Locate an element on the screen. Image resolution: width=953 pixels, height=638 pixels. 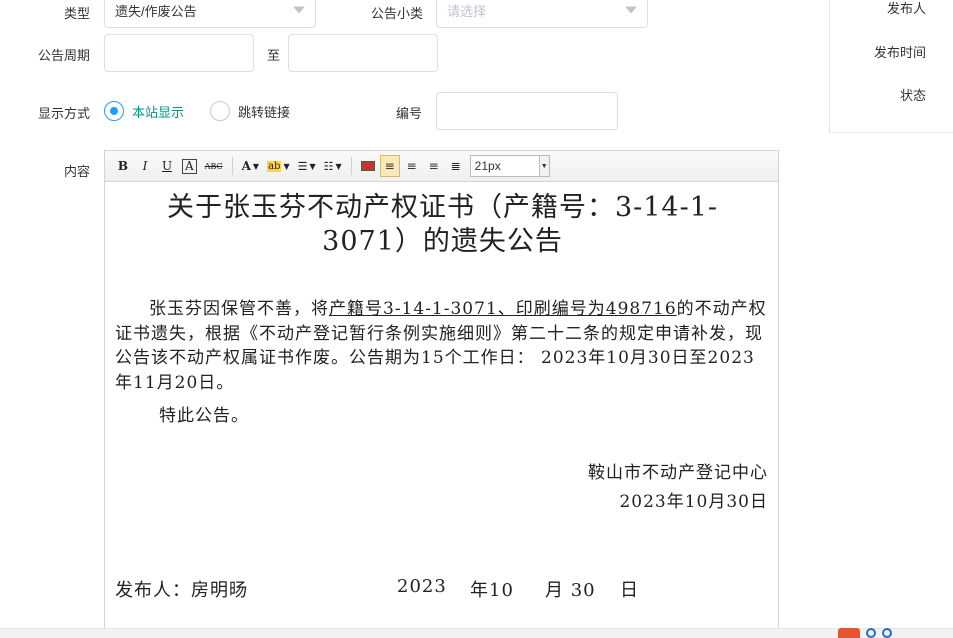
body-text-underlined: 产籍号3-14-1-3071、印刷编号为498716 is located at coordinates (503, 309).